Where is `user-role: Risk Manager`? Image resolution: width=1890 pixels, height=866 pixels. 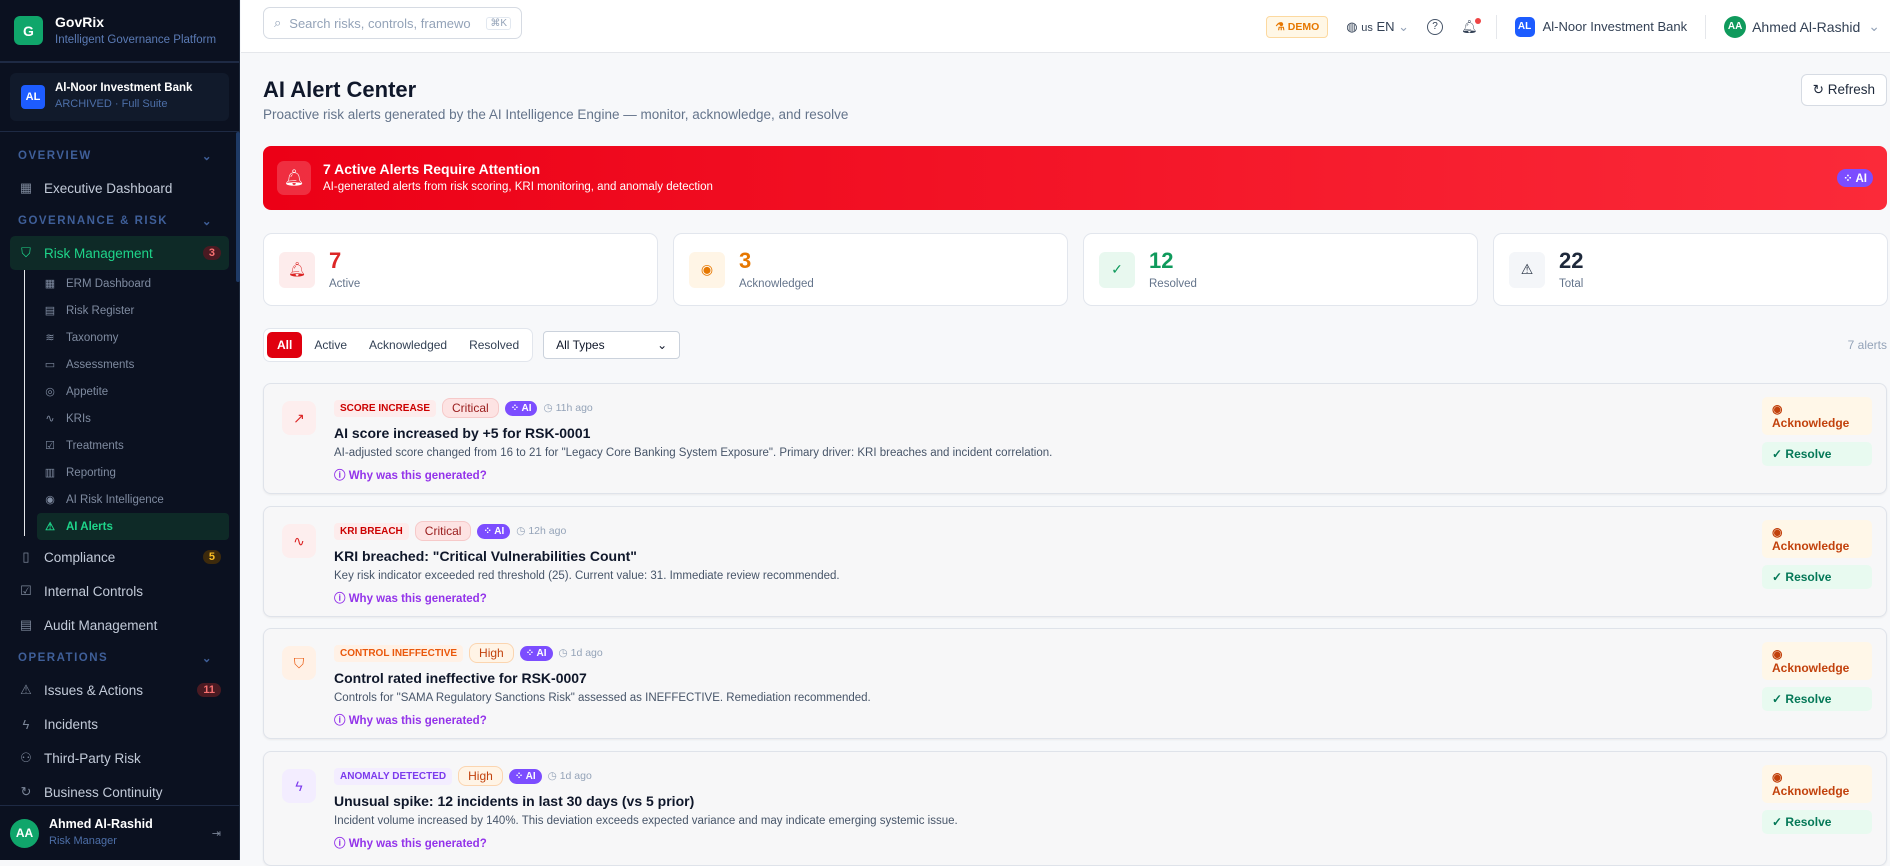 user-role: Risk Manager is located at coordinates (83, 841).